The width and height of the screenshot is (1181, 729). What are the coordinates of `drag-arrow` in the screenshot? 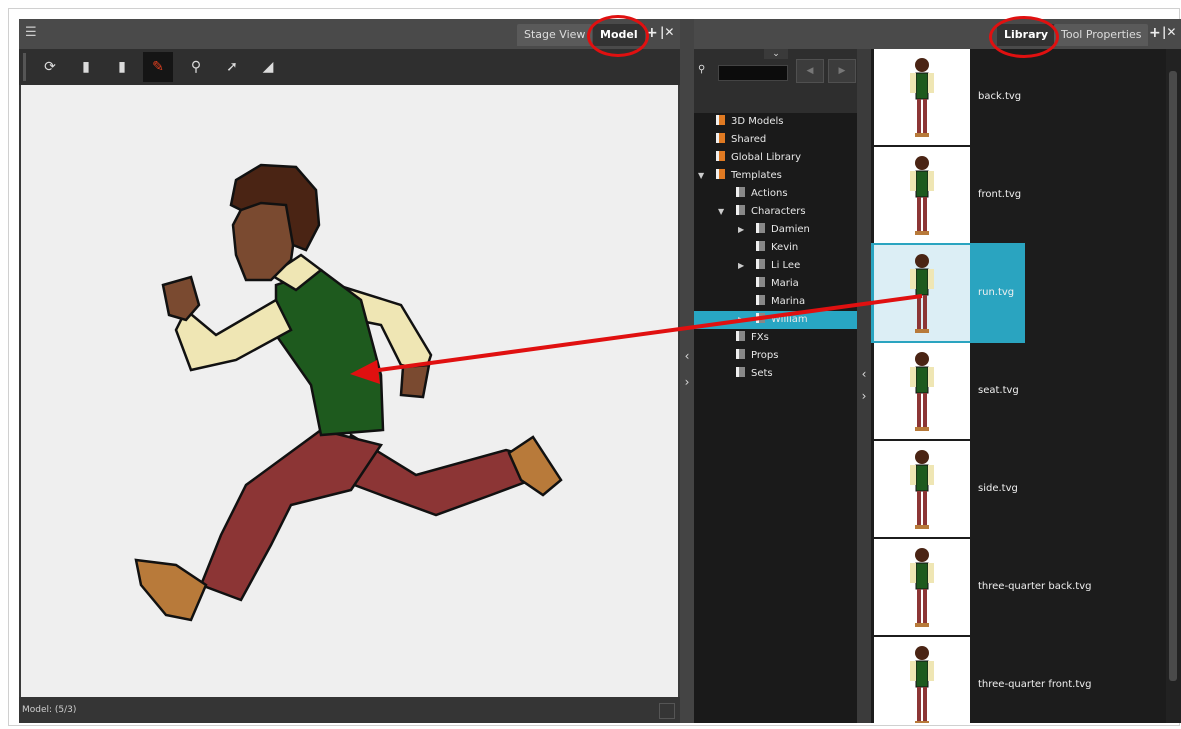 It's located at (636, 339).